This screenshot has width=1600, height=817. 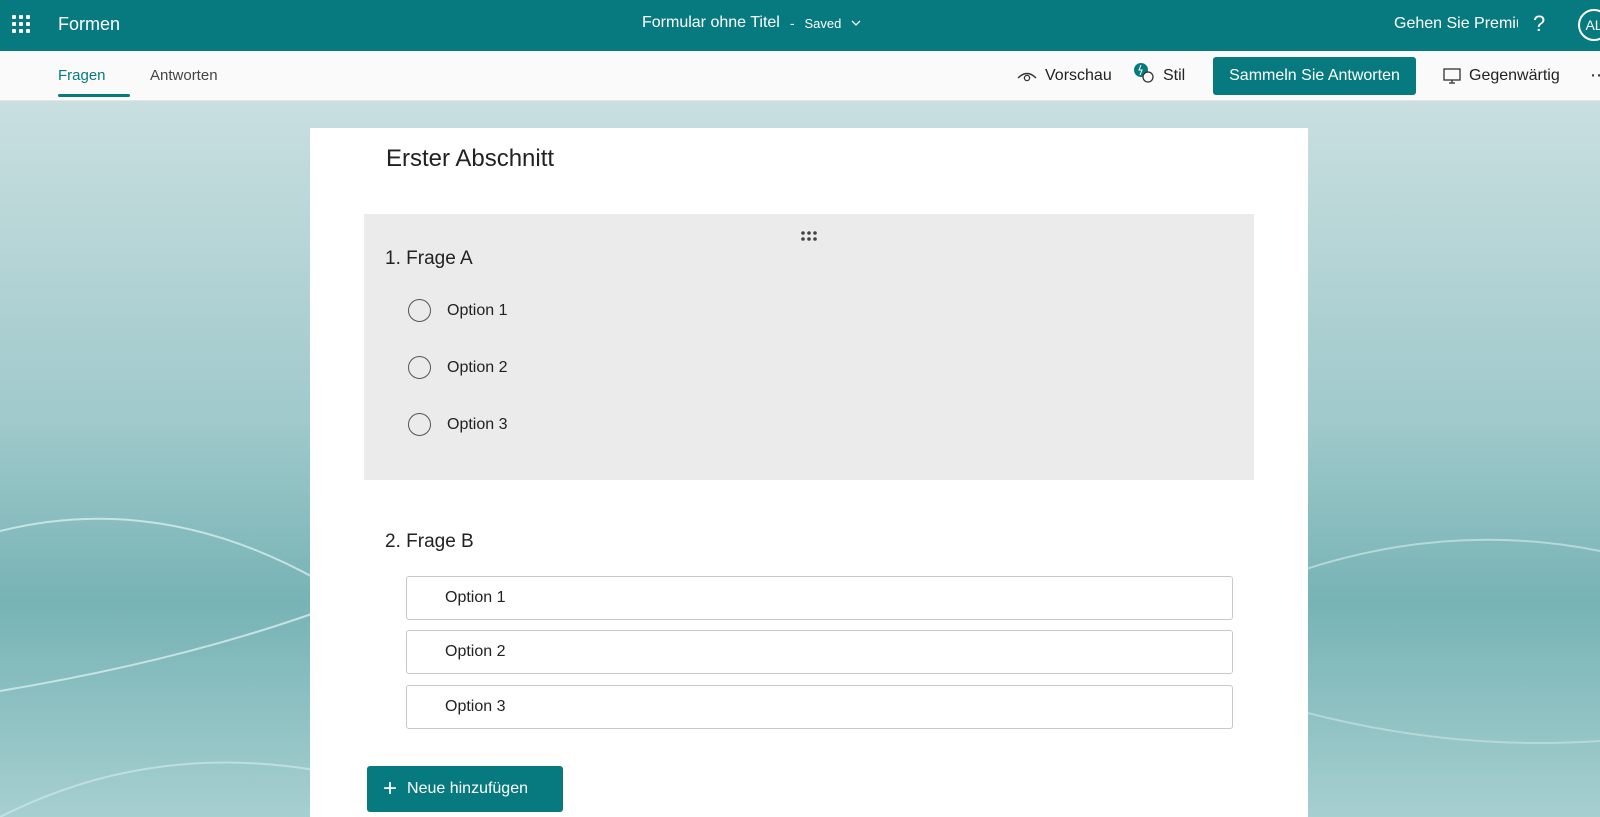 What do you see at coordinates (1589, 25) in the screenshot?
I see `avatar: AL` at bounding box center [1589, 25].